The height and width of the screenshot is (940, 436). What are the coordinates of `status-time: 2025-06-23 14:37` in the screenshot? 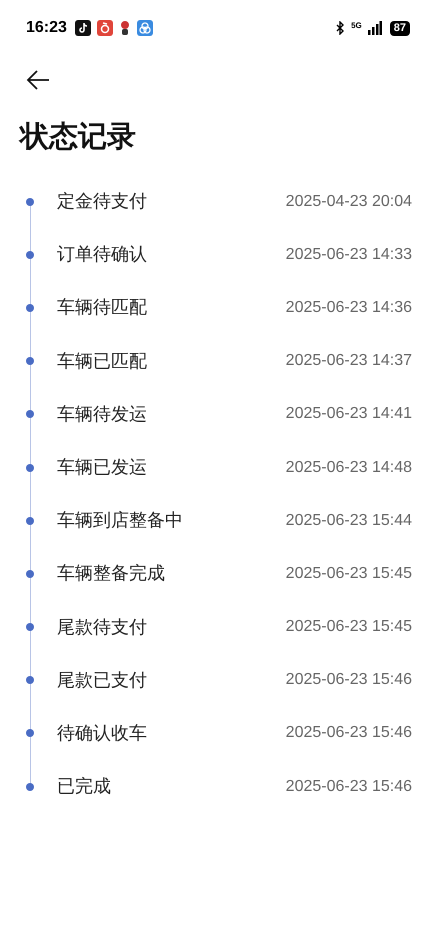 It's located at (349, 361).